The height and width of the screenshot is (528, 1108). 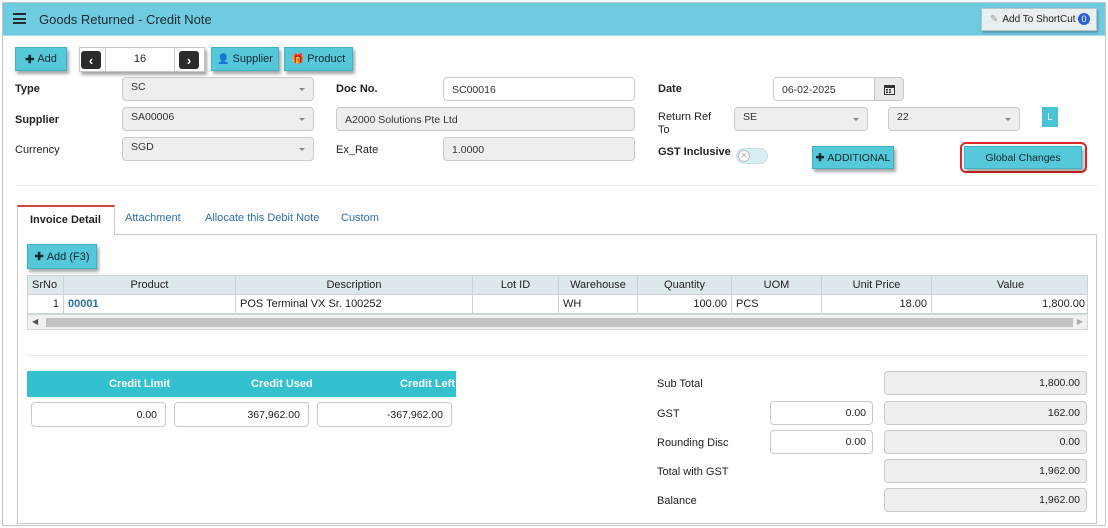 What do you see at coordinates (27, 89) in the screenshot?
I see `type-label: Type` at bounding box center [27, 89].